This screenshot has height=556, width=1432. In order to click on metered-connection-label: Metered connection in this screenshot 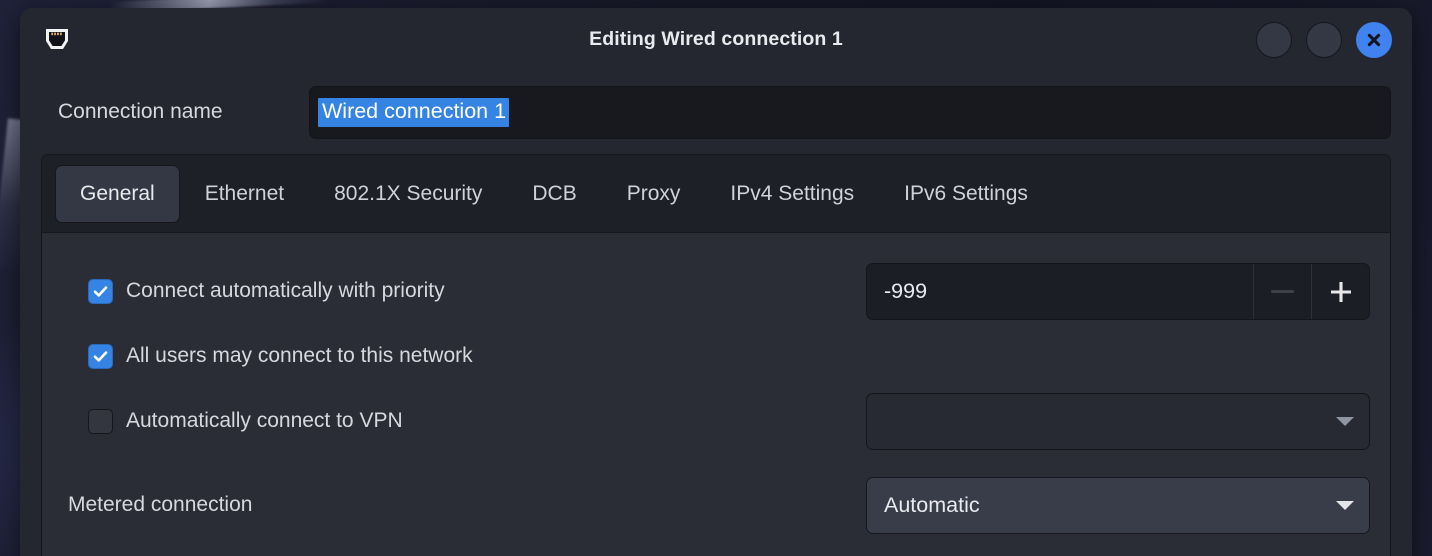, I will do `click(160, 504)`.